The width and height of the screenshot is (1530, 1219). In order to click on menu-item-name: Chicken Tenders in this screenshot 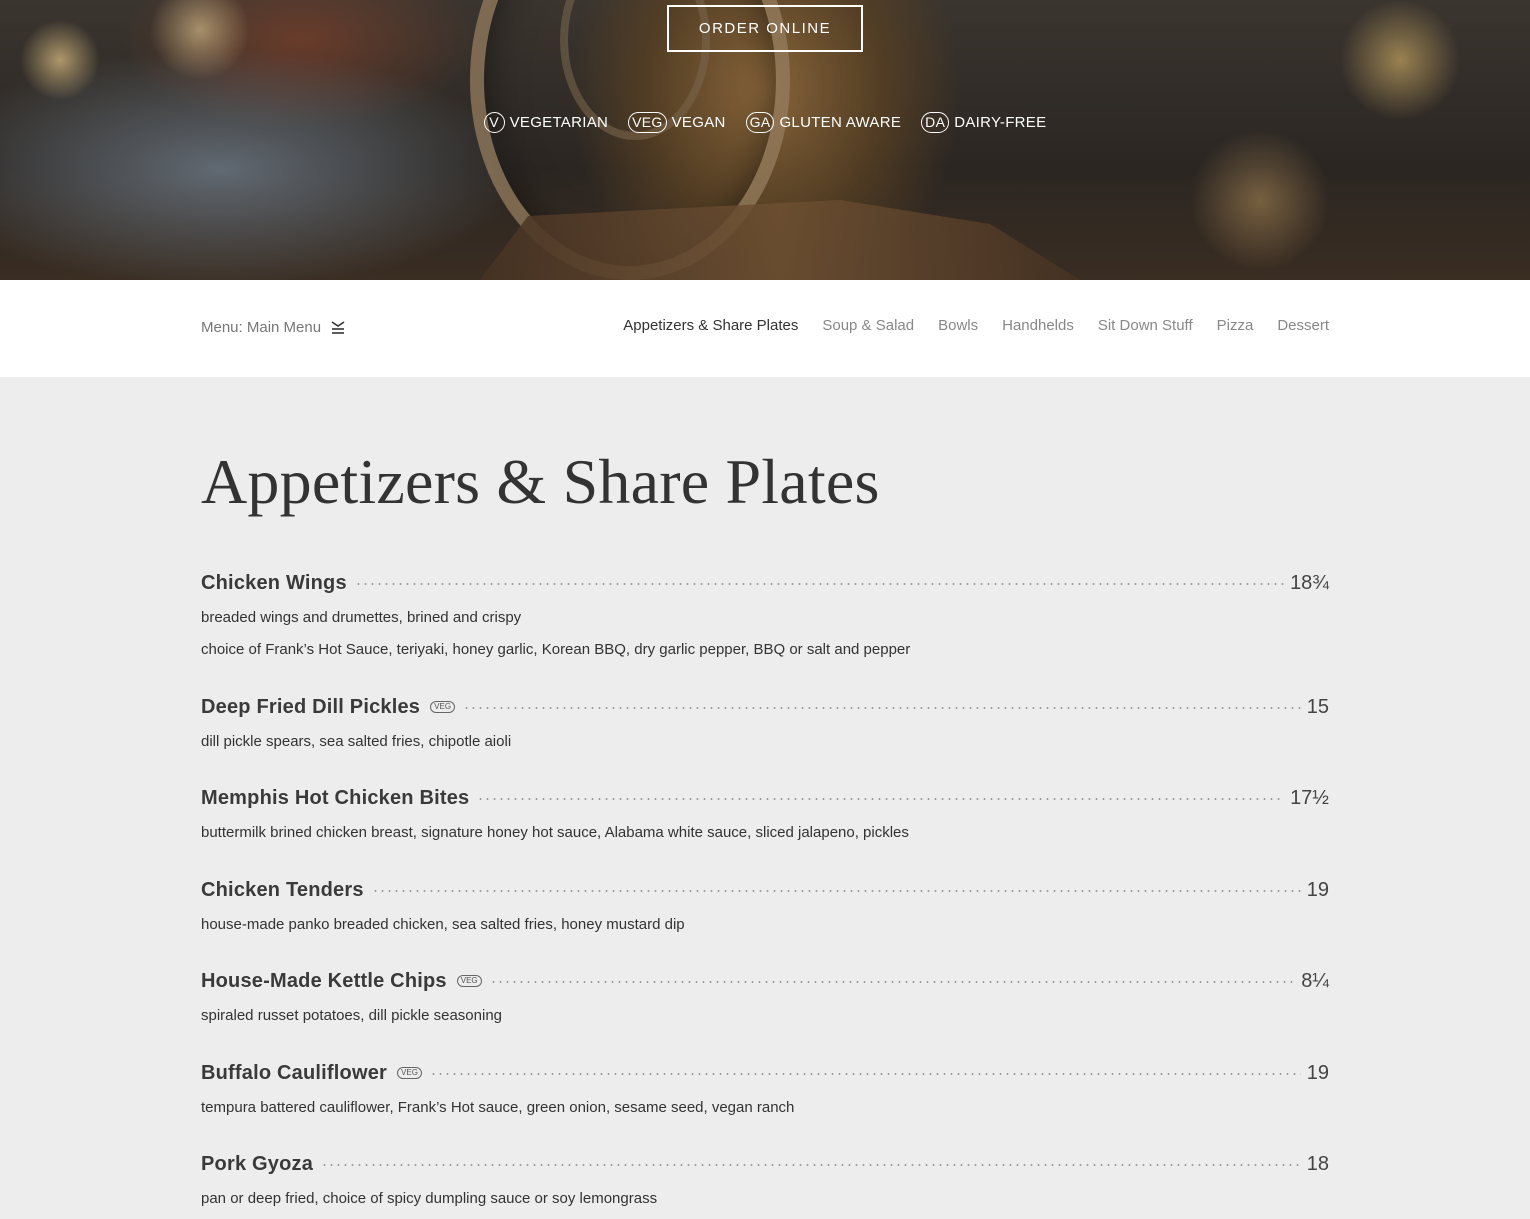, I will do `click(282, 889)`.